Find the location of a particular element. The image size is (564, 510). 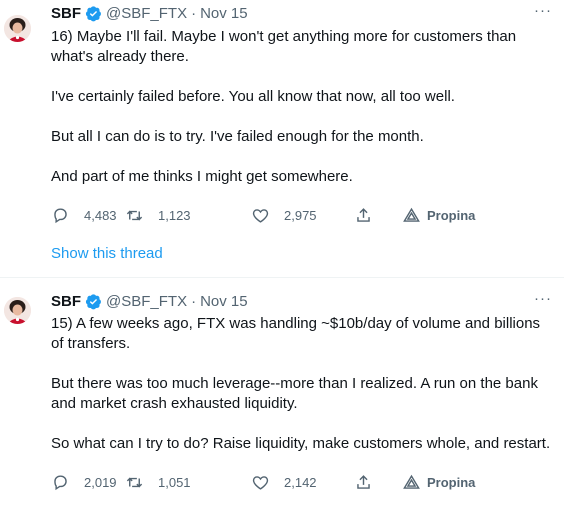

reply-button: 2,019 is located at coordinates (84, 482).